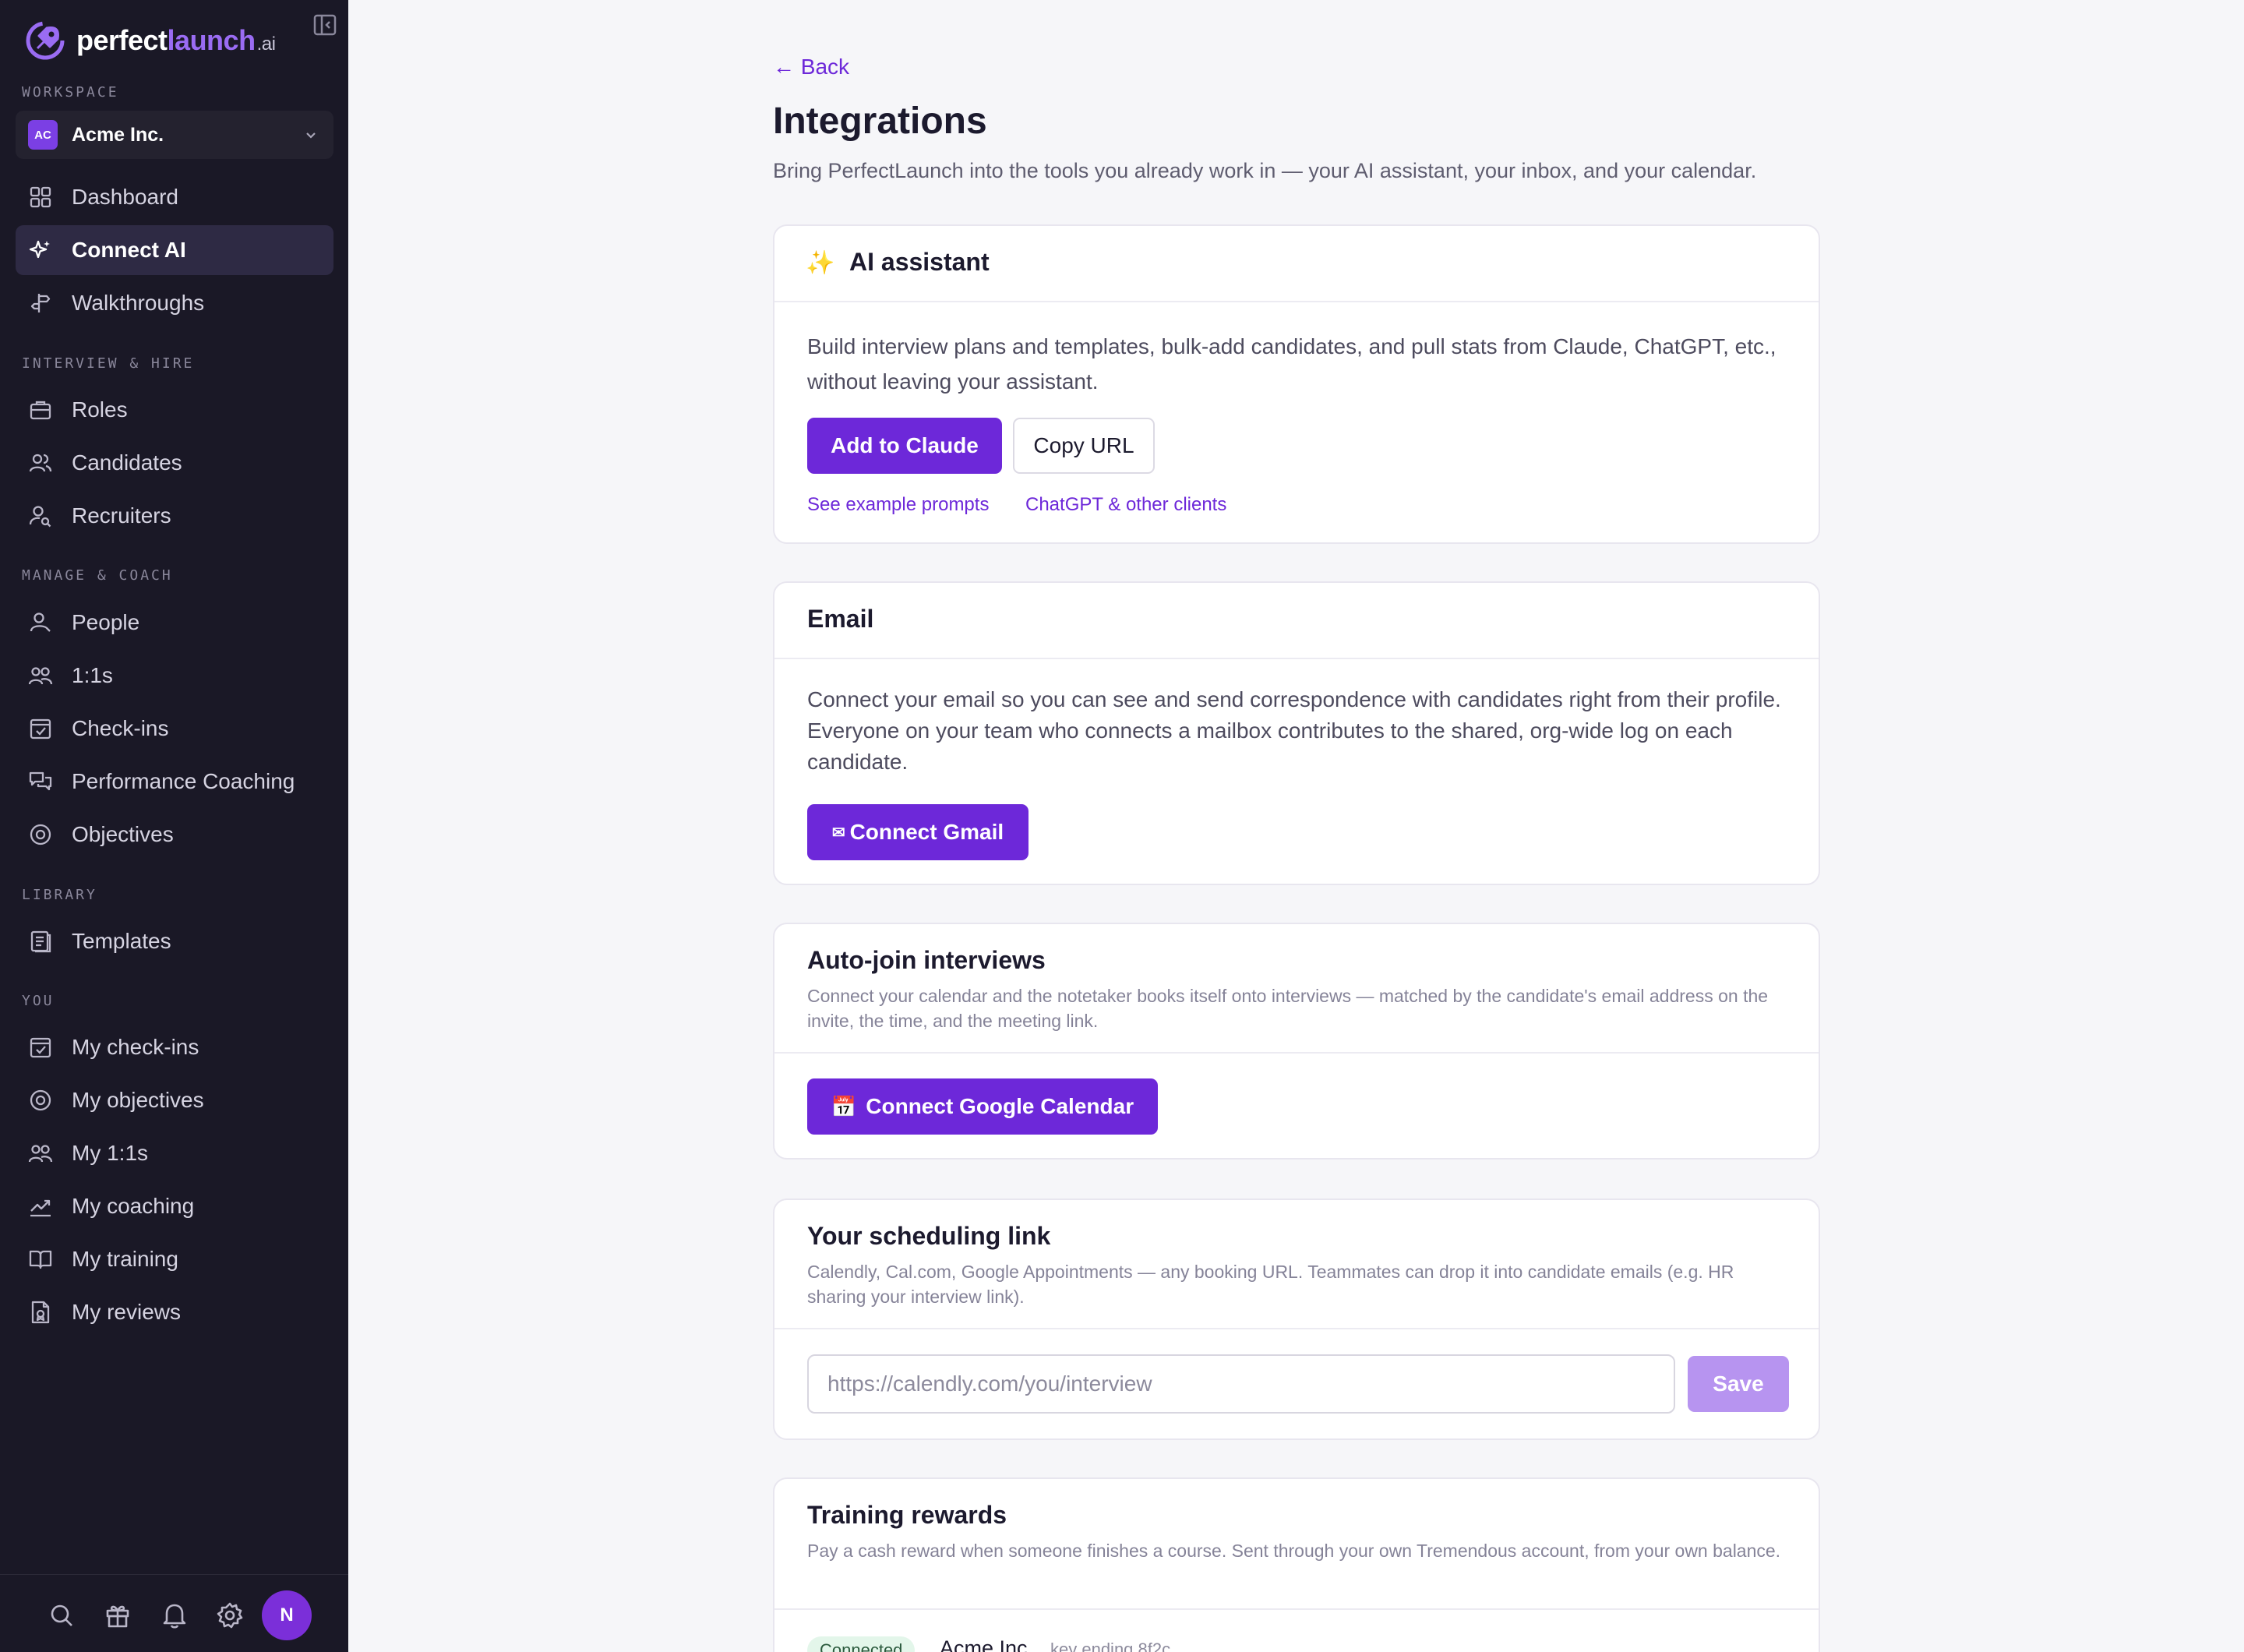 Image resolution: width=2244 pixels, height=1652 pixels. I want to click on sidebar-item-objectives: Objectives, so click(174, 835).